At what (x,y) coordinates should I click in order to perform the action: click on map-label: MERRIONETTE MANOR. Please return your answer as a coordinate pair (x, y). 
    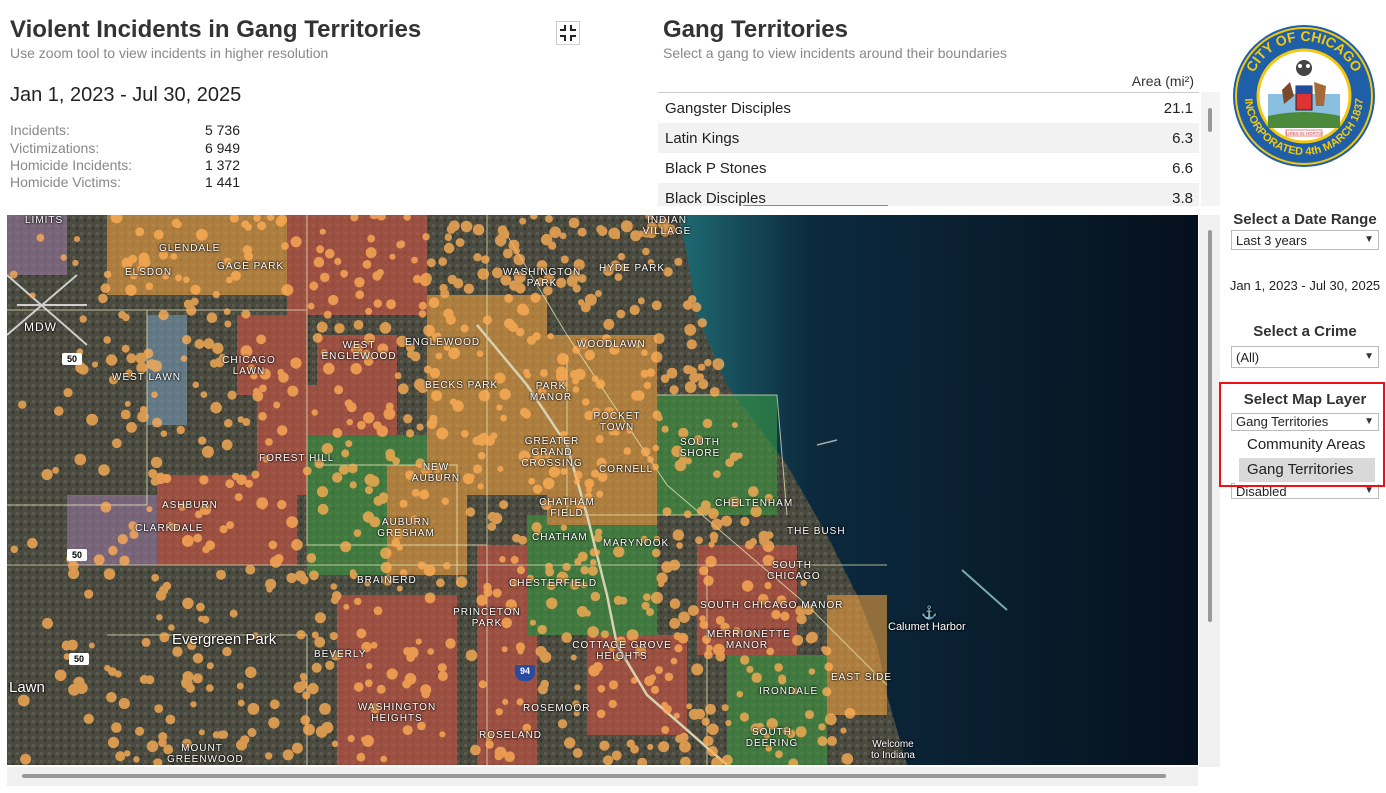
    Looking at the image, I should click on (749, 640).